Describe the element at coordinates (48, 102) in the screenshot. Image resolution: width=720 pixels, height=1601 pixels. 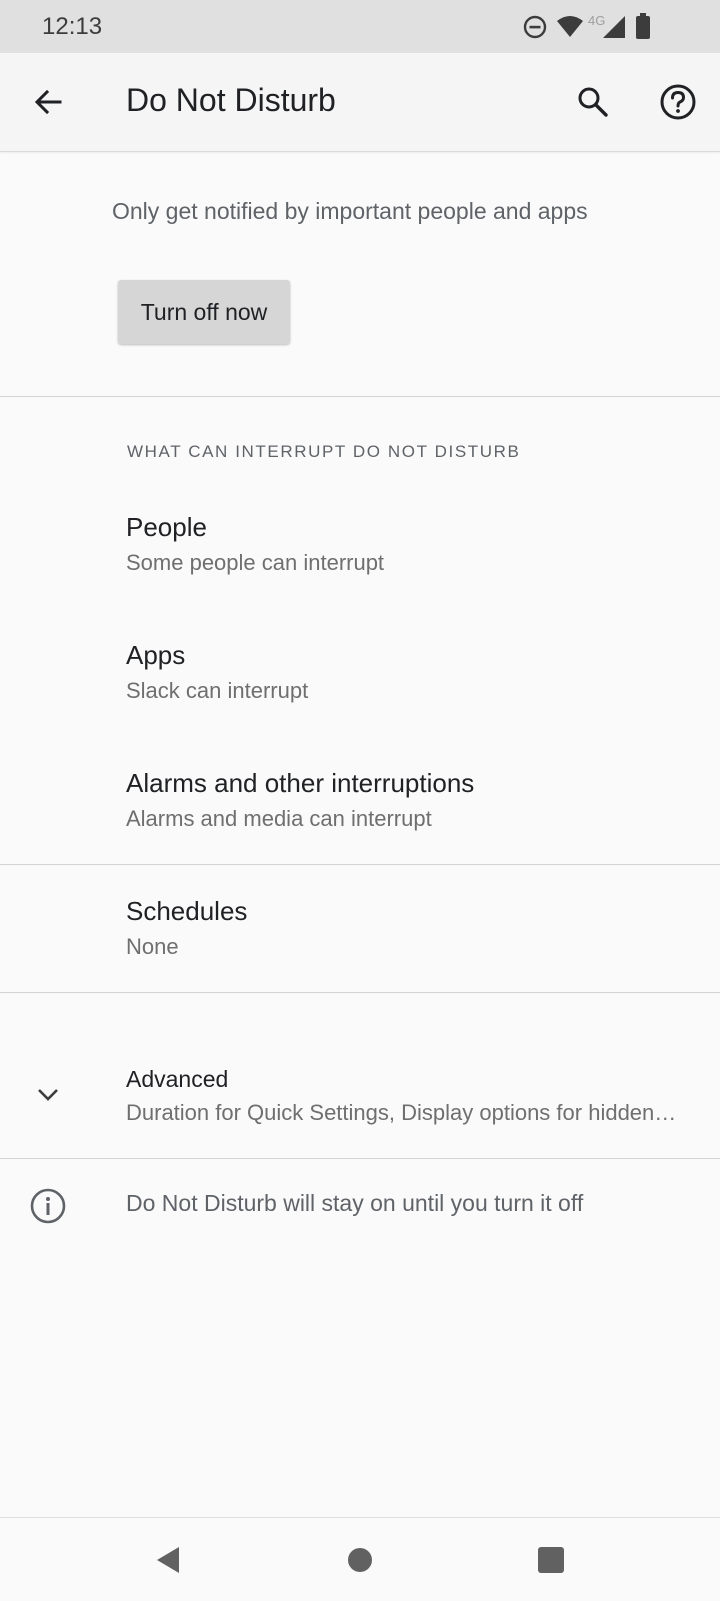
I see `back-arrow-icon` at that location.